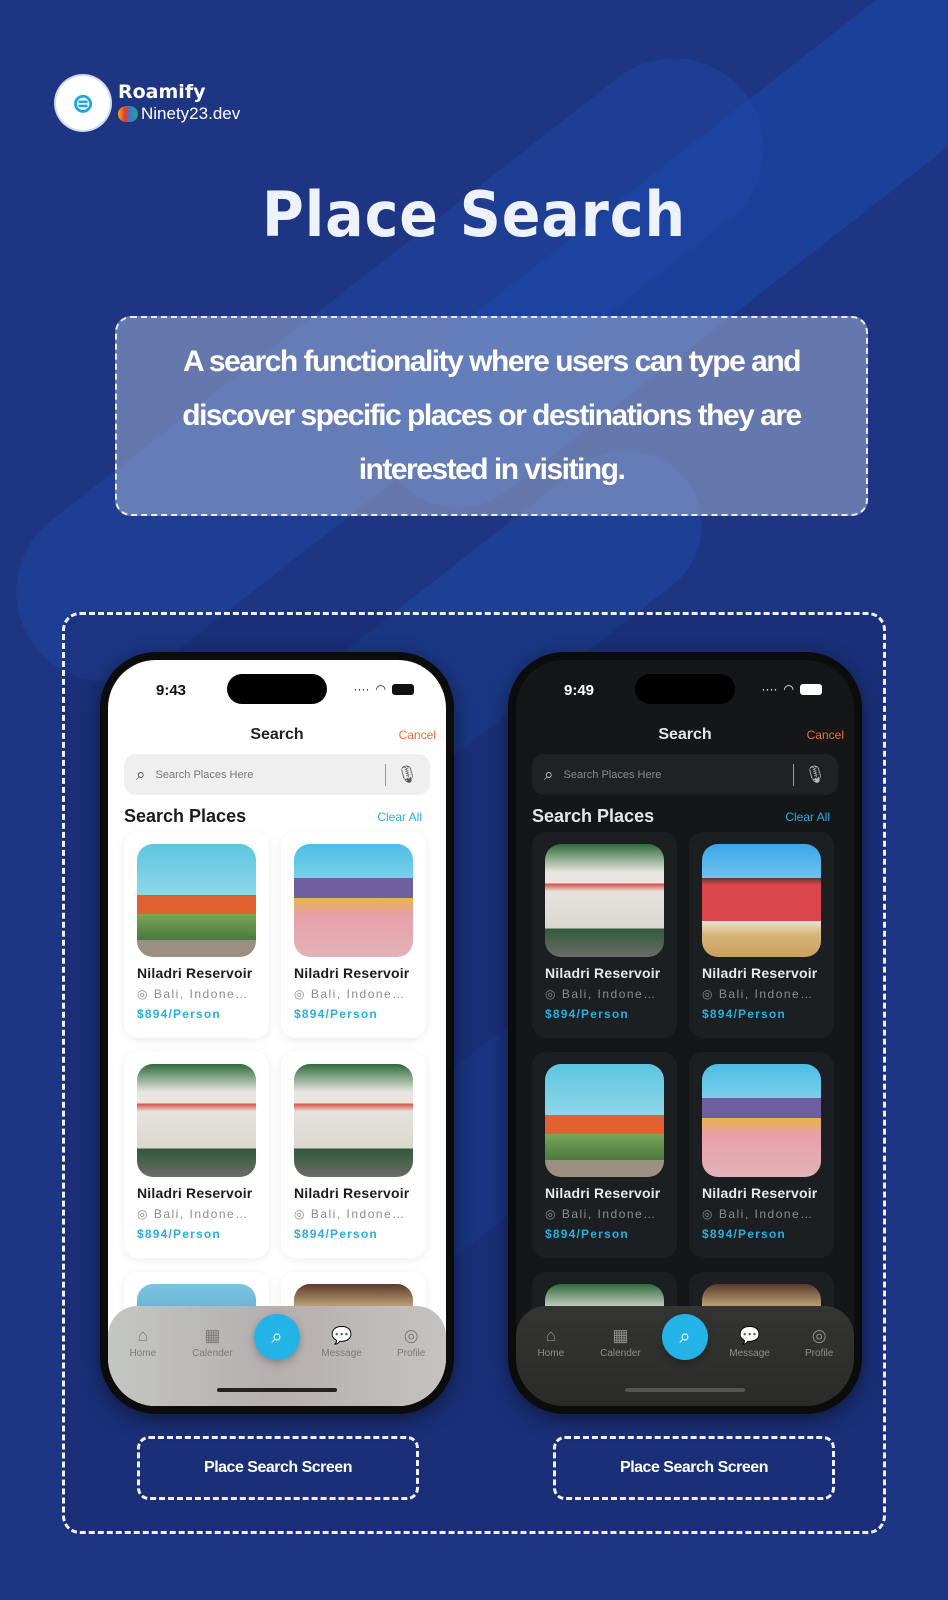 This screenshot has width=948, height=1600. I want to click on status-time: 9:43, so click(171, 690).